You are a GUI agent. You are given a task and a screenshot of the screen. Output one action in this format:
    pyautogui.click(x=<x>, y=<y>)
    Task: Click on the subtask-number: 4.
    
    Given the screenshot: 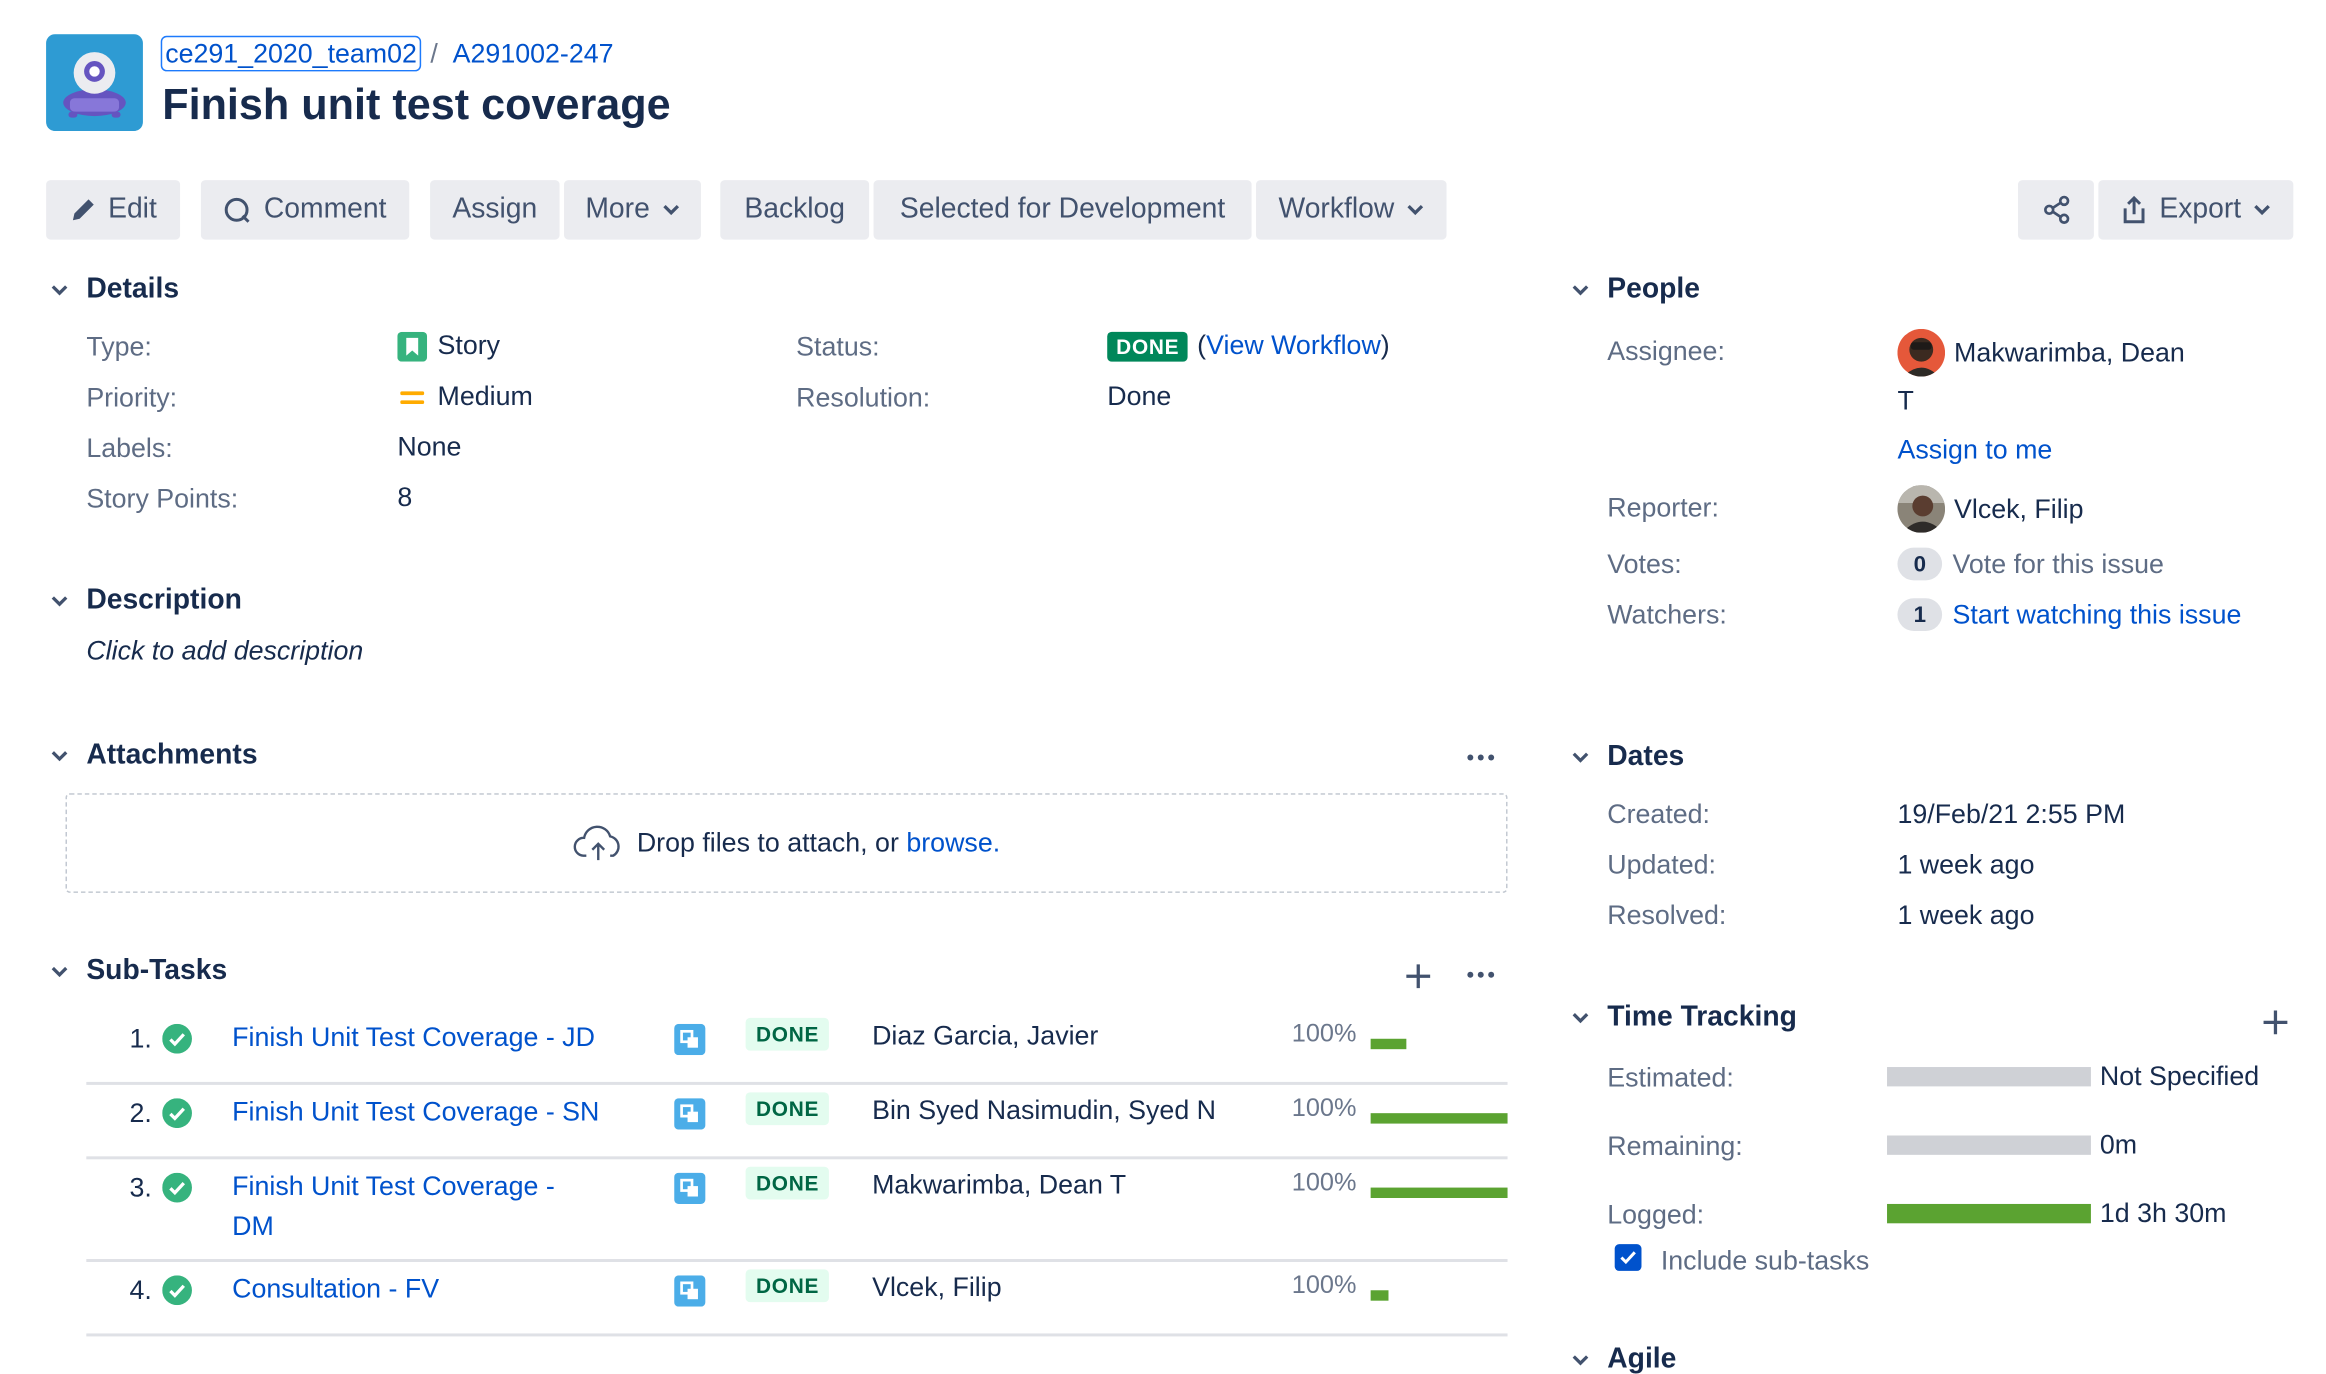 What is the action you would take?
    pyautogui.click(x=140, y=1290)
    